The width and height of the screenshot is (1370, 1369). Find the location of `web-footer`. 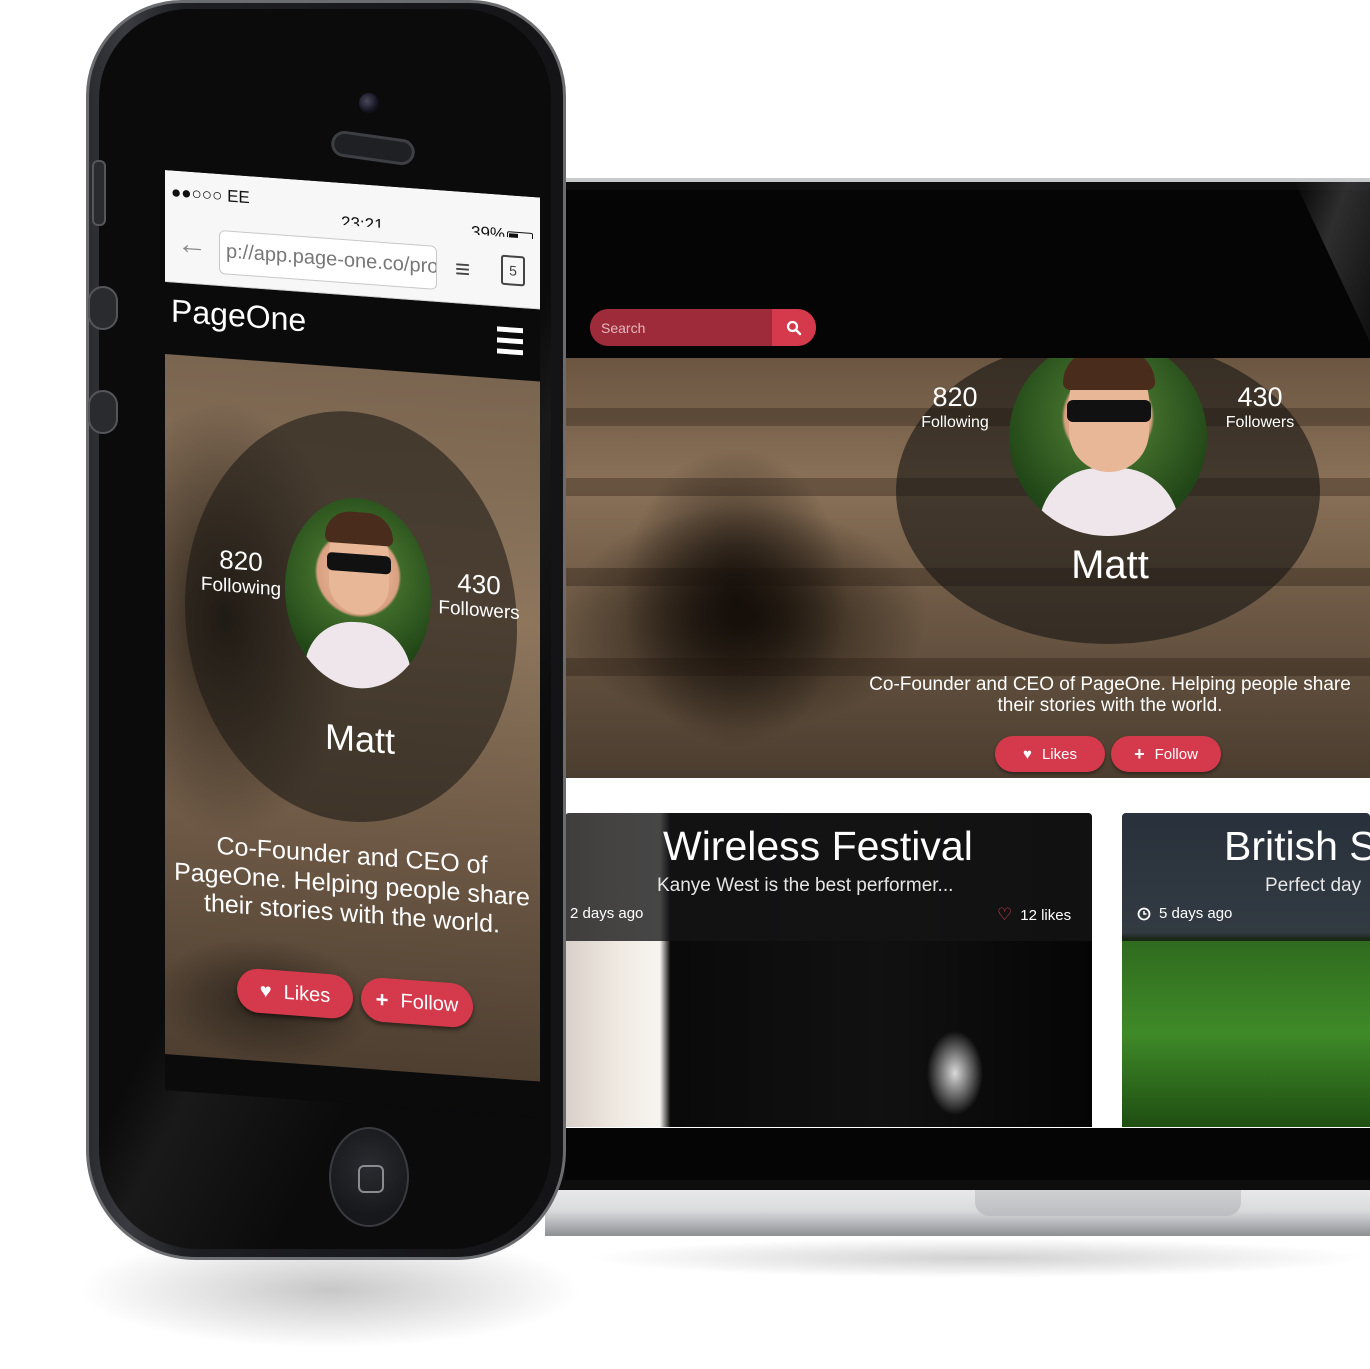

web-footer is located at coordinates (967, 1154).